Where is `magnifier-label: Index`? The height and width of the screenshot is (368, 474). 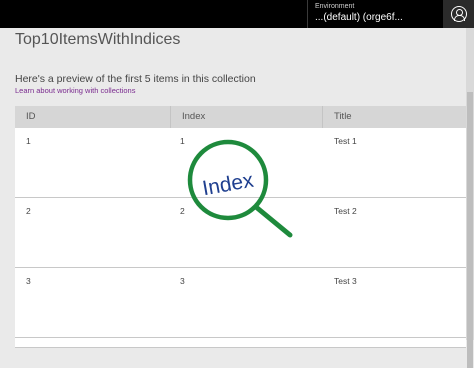
magnifier-label: Index is located at coordinates (228, 185).